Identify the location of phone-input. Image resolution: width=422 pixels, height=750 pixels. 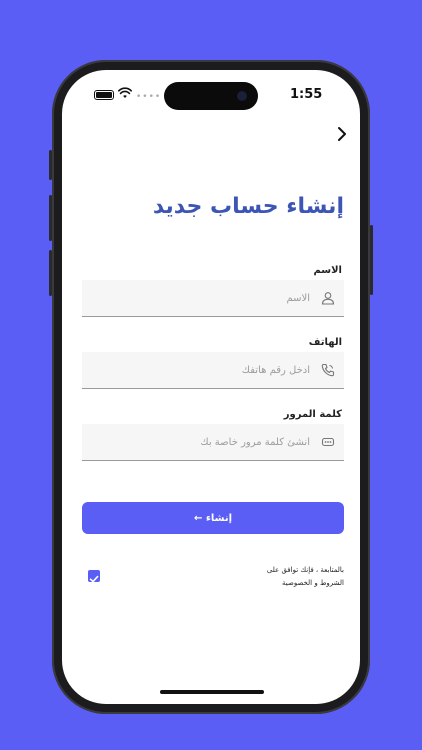
(205, 370).